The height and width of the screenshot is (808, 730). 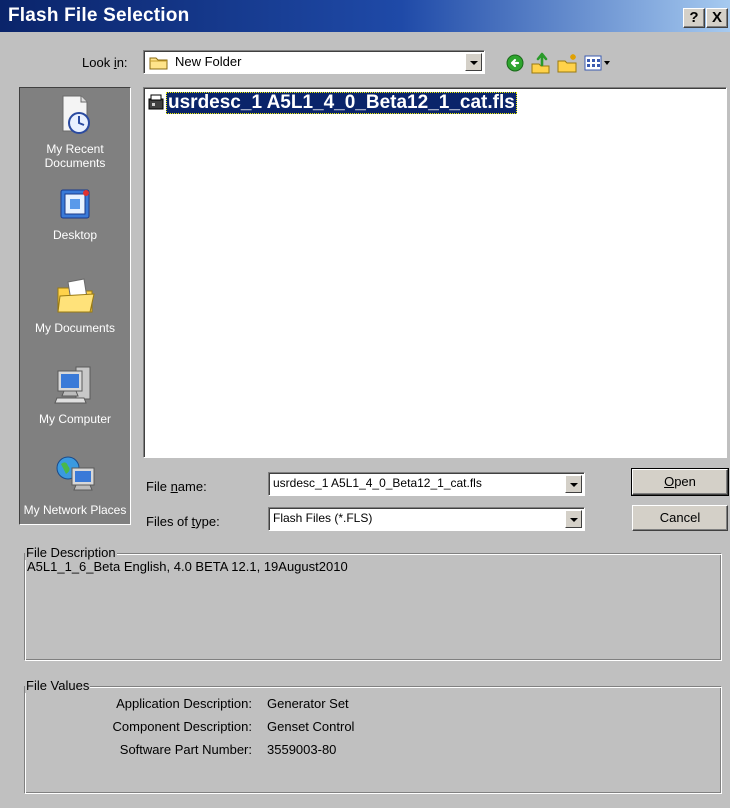 I want to click on look-in-label: Look in:, so click(x=105, y=62).